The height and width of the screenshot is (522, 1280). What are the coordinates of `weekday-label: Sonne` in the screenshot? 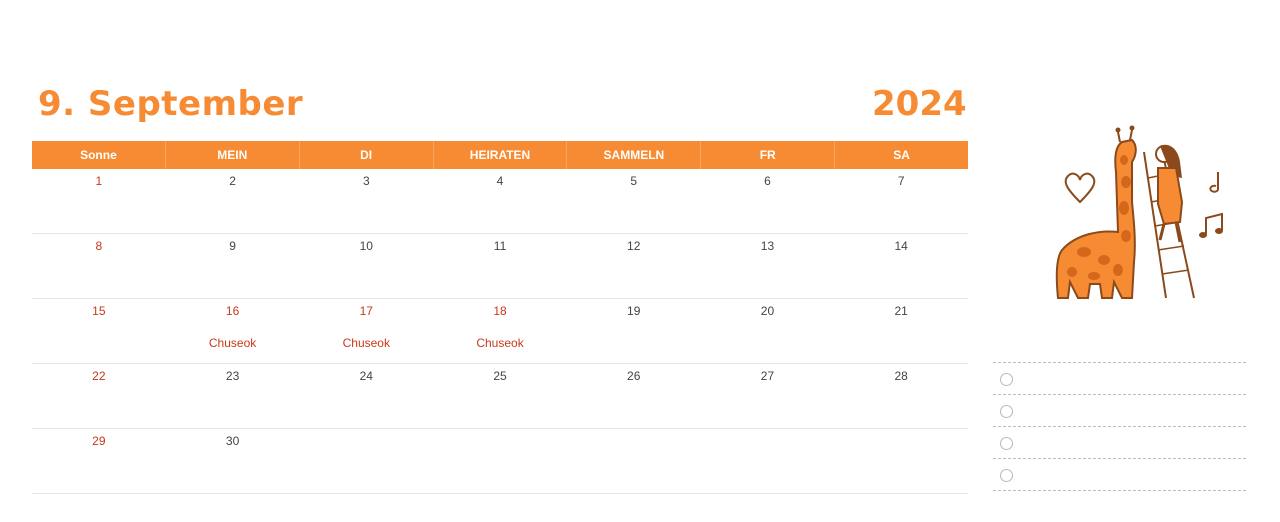 It's located at (99, 155).